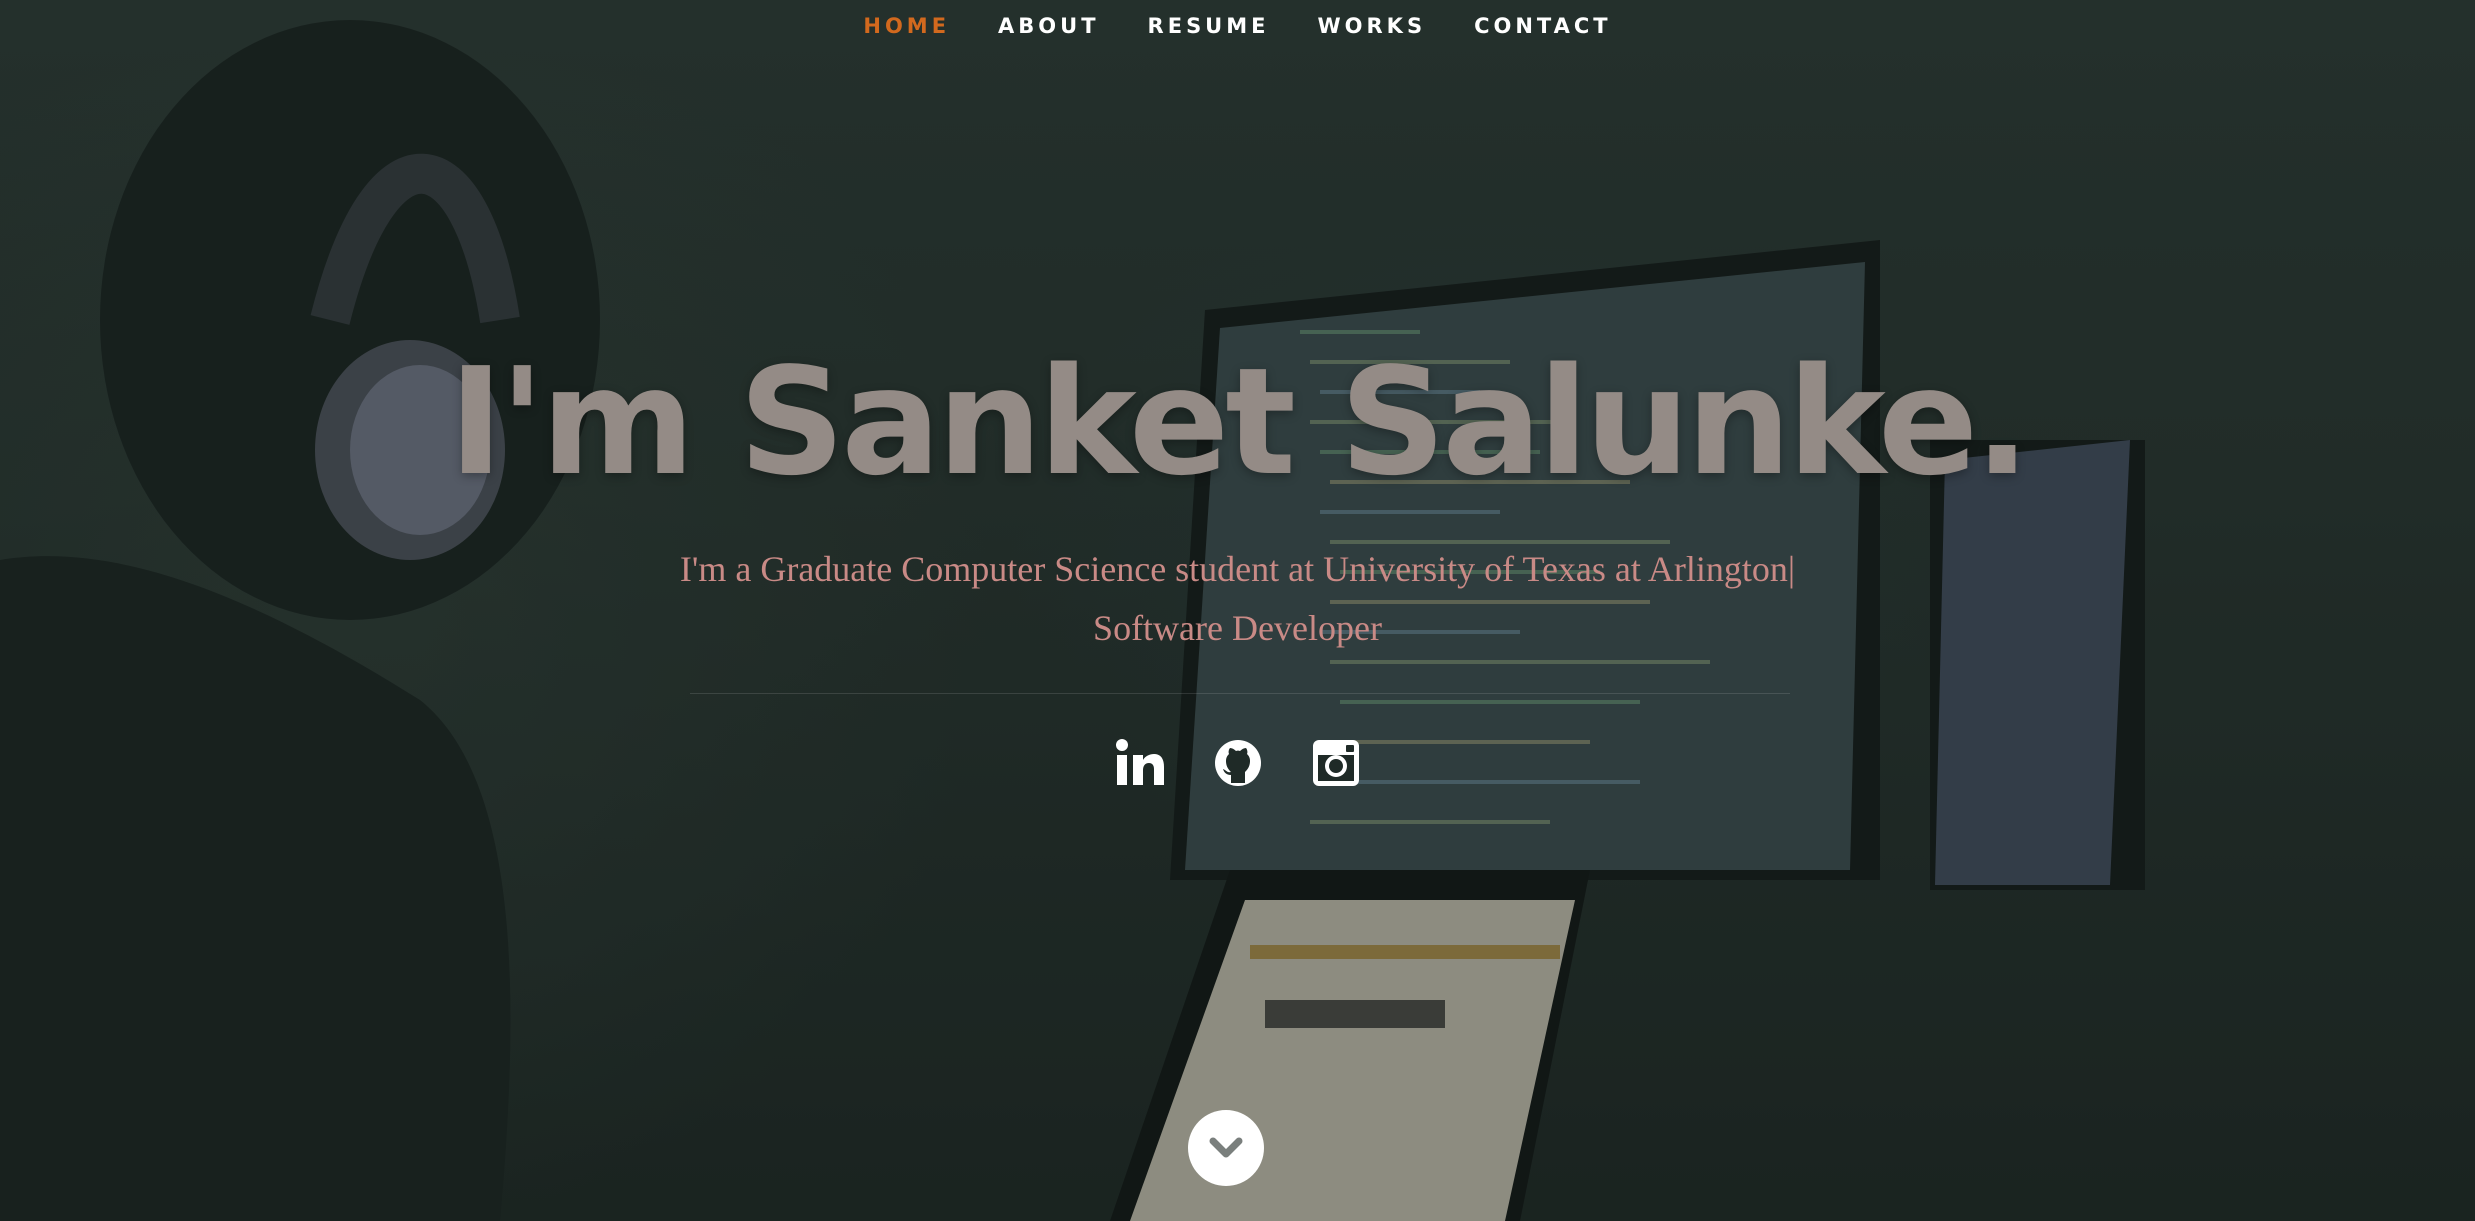 Image resolution: width=2475 pixels, height=1221 pixels. I want to click on chevron-down-icon, so click(1226, 1147).